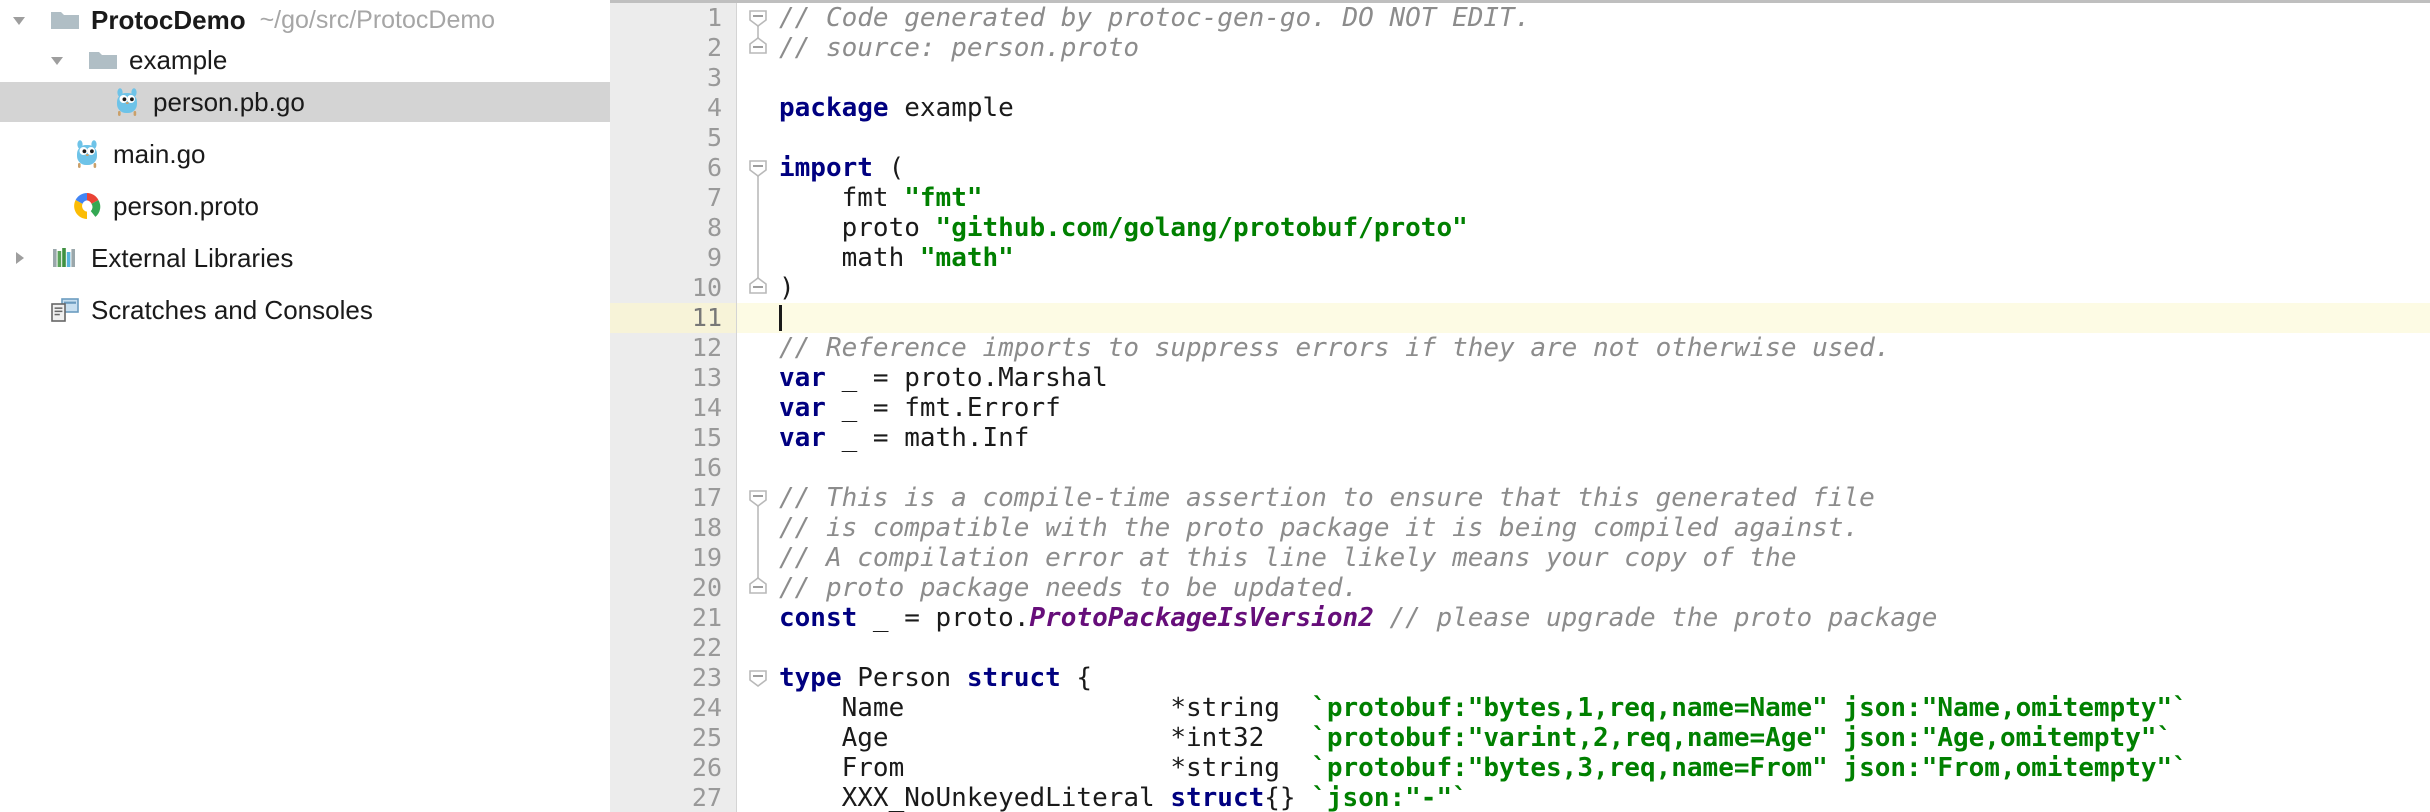 This screenshot has height=812, width=2430. What do you see at coordinates (966, 378) in the screenshot?
I see `code-token: _ = proto.Marshal` at bounding box center [966, 378].